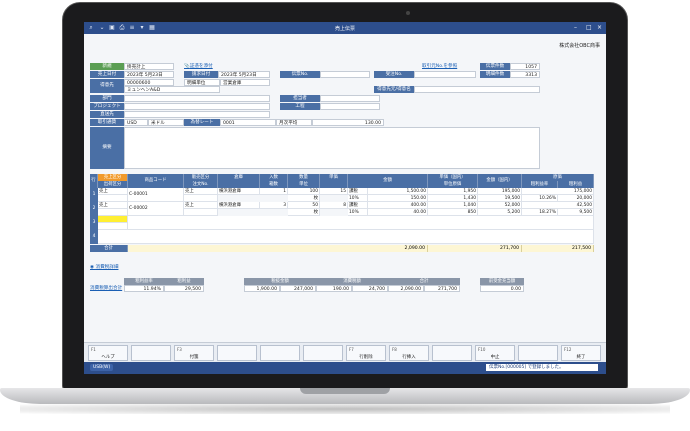 This screenshot has height=431, width=690. What do you see at coordinates (94, 181) in the screenshot?
I see `col-row: 行` at bounding box center [94, 181].